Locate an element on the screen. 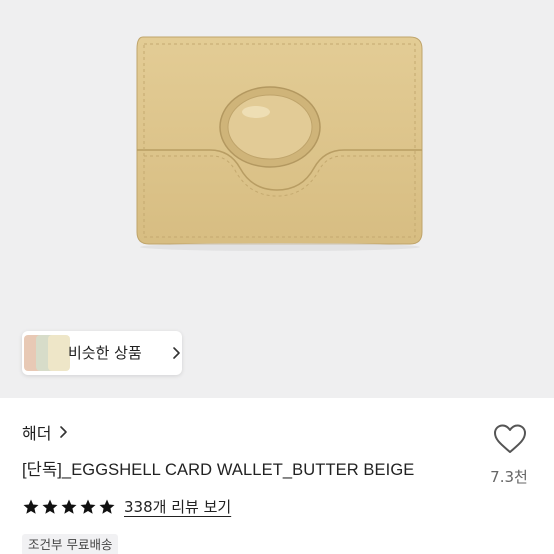 This screenshot has height=554, width=554. heart-outline-icon is located at coordinates (510, 439).